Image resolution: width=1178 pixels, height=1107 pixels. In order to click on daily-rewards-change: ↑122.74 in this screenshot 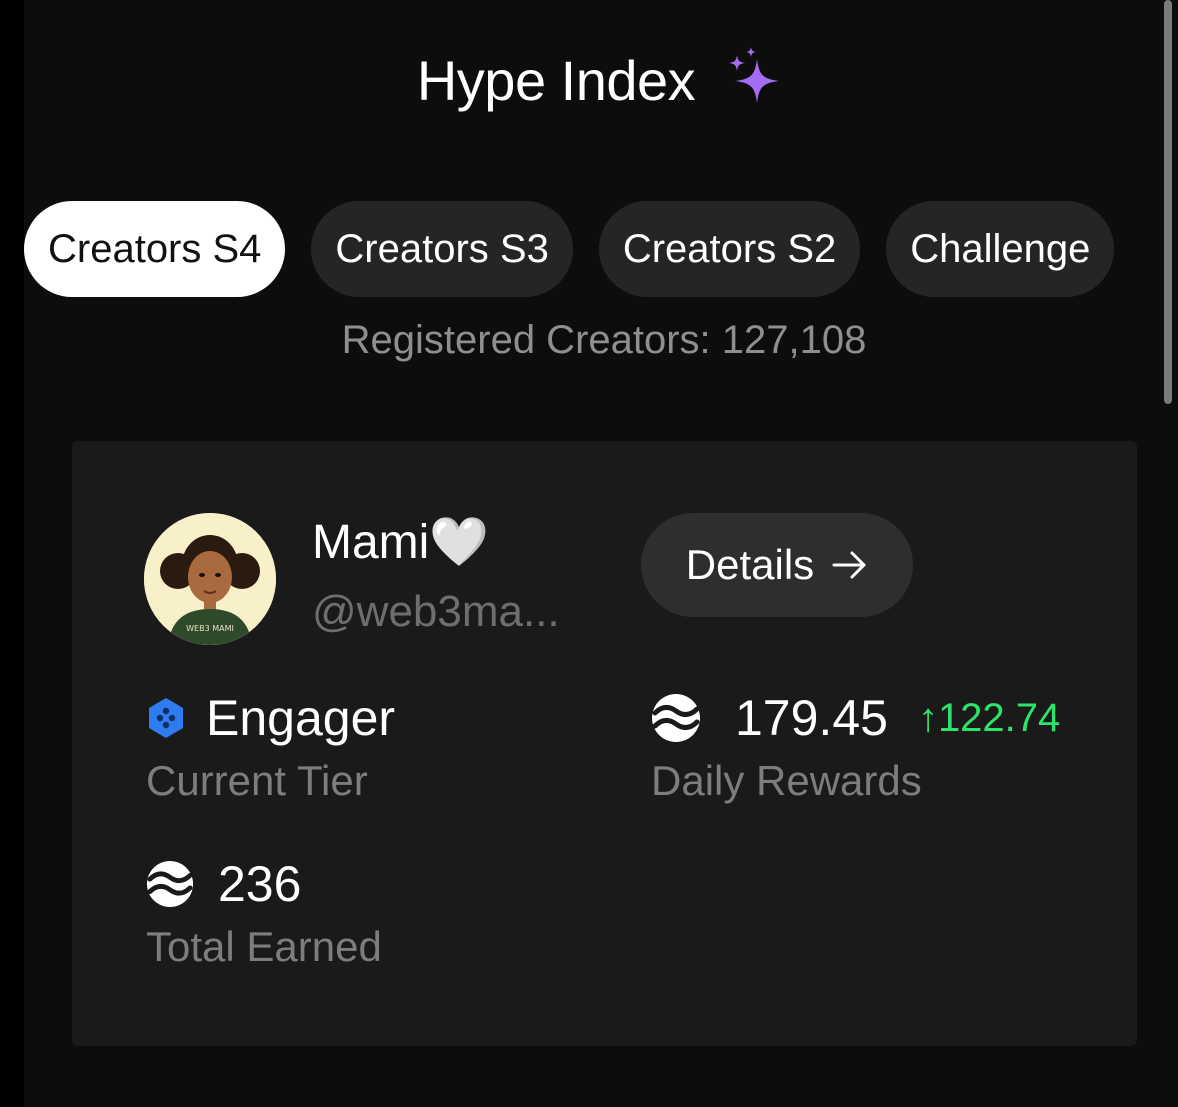, I will do `click(989, 718)`.